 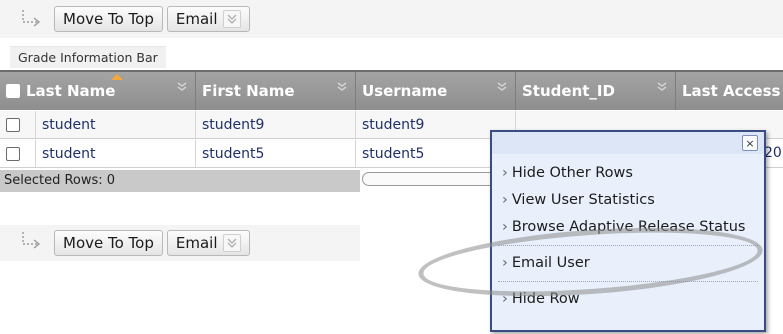 What do you see at coordinates (88, 57) in the screenshot?
I see `grade-information-bar: Grade Information Bar` at bounding box center [88, 57].